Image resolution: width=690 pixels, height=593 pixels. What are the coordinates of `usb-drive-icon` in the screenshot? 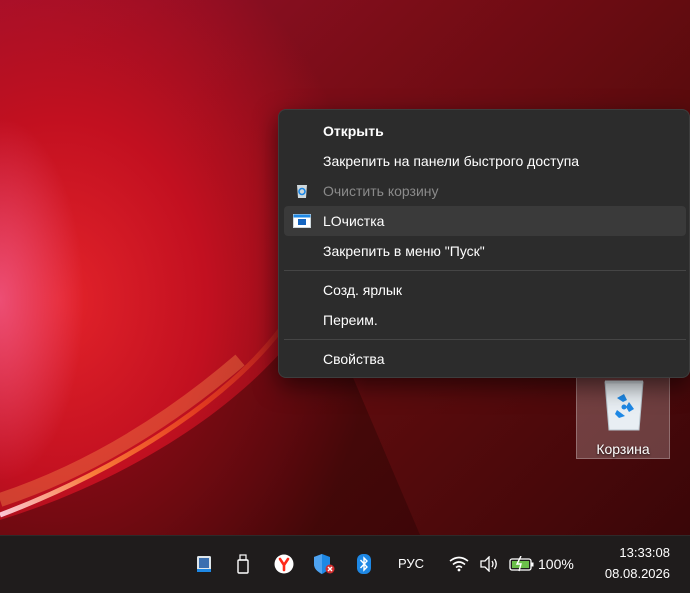 It's located at (243, 564).